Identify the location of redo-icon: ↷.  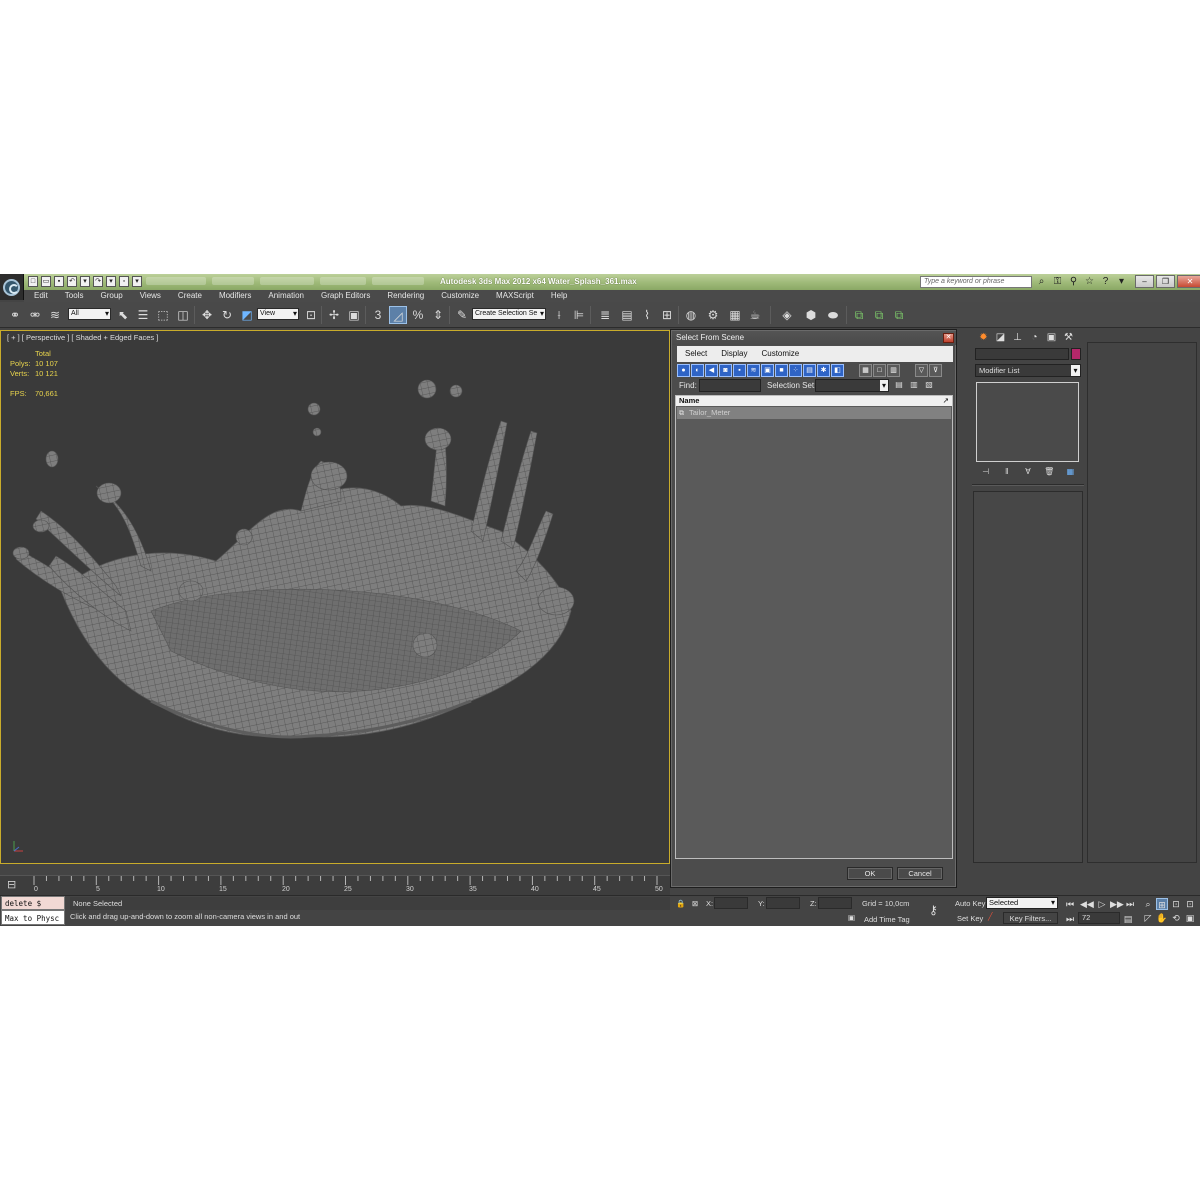
(98, 281).